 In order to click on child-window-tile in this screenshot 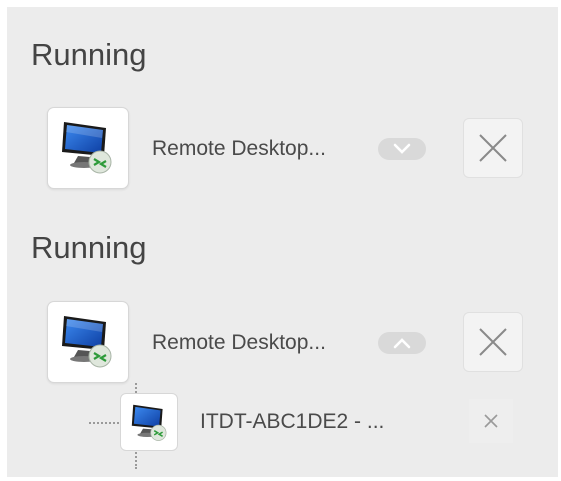, I will do `click(149, 422)`.